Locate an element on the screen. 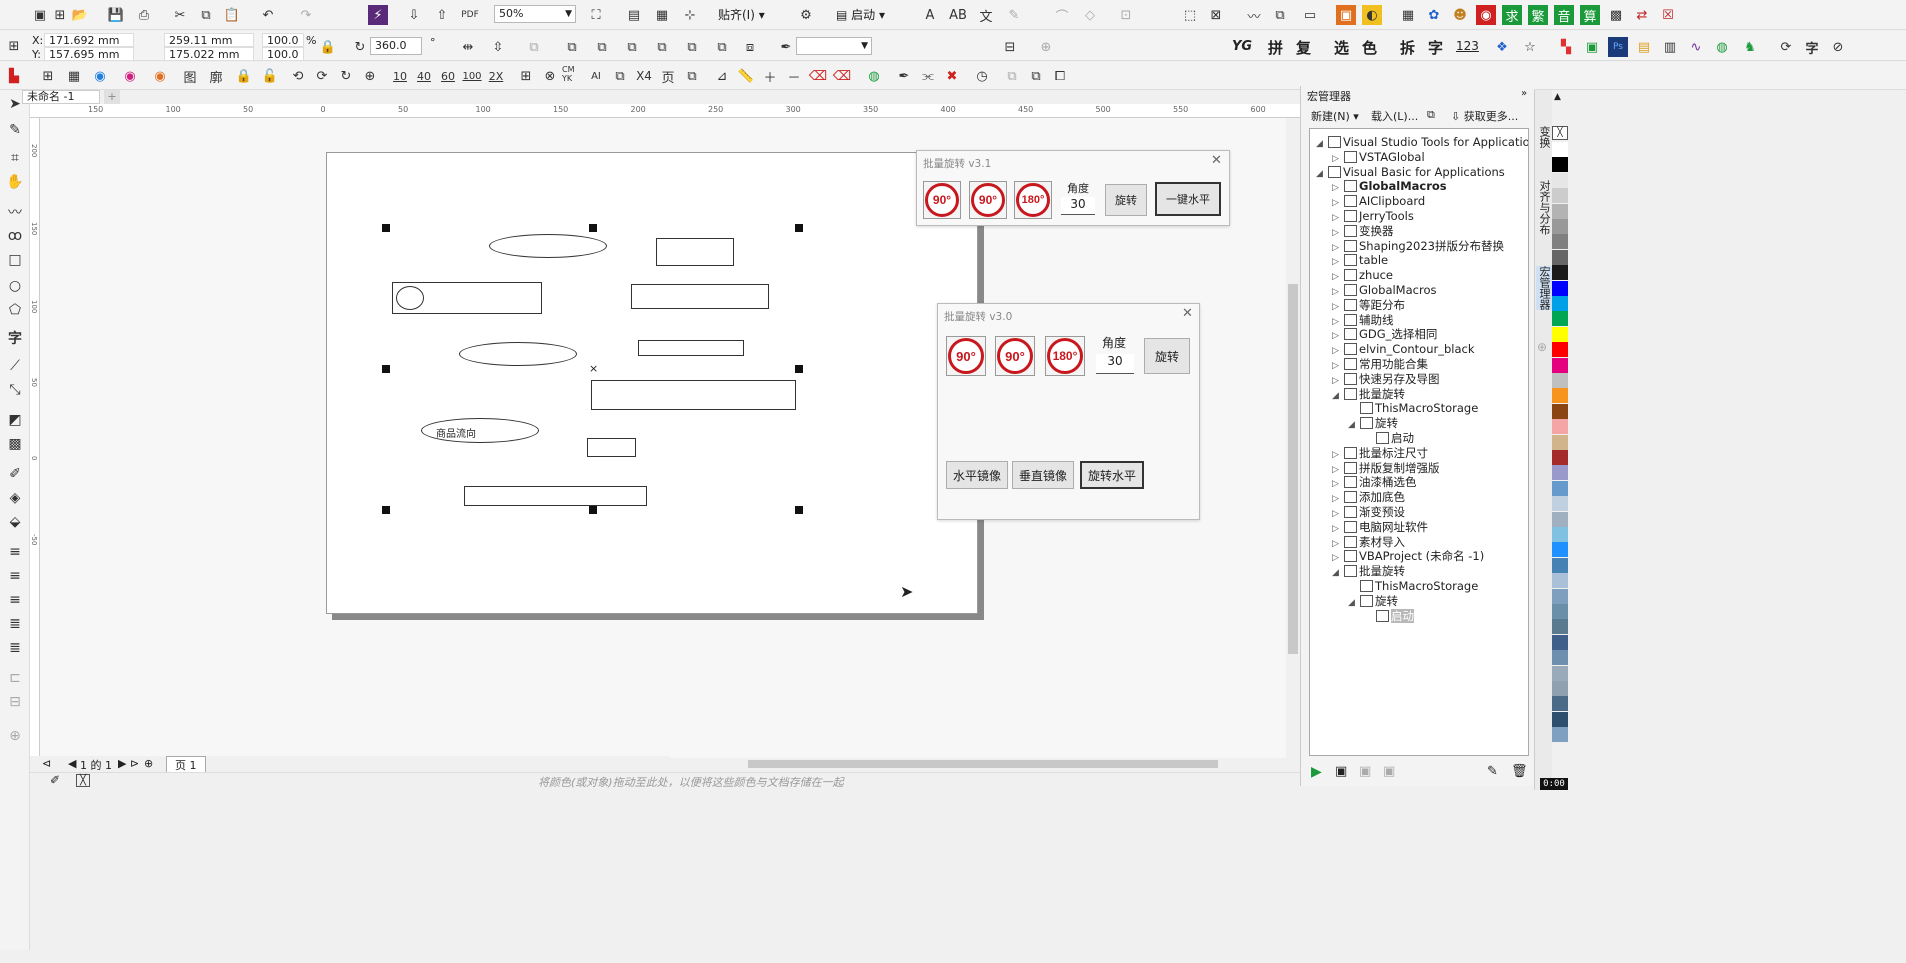  stamp-icon: ⧠ is located at coordinates (1060, 76).